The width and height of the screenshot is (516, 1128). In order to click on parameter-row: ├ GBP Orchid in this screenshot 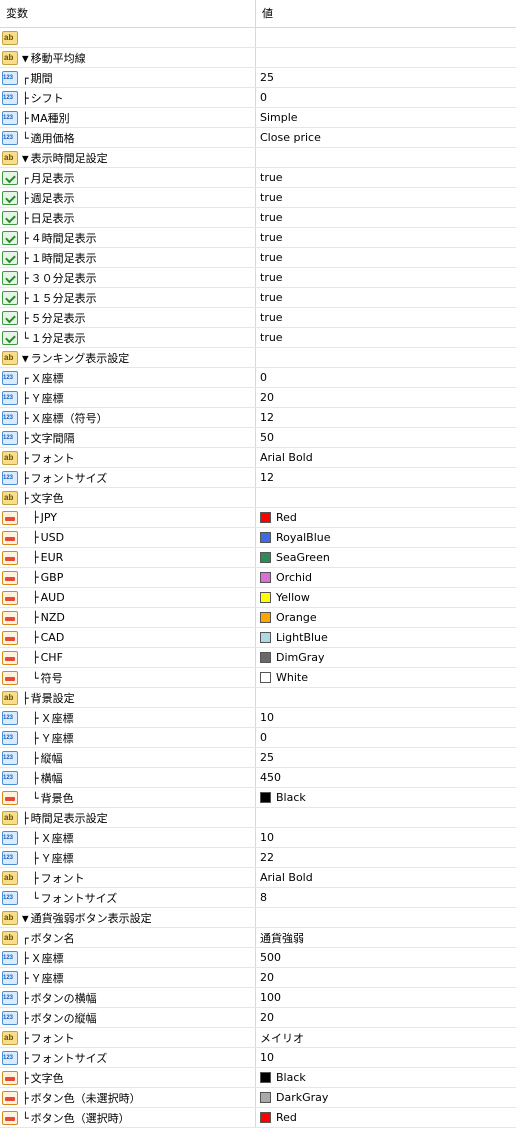, I will do `click(258, 578)`.